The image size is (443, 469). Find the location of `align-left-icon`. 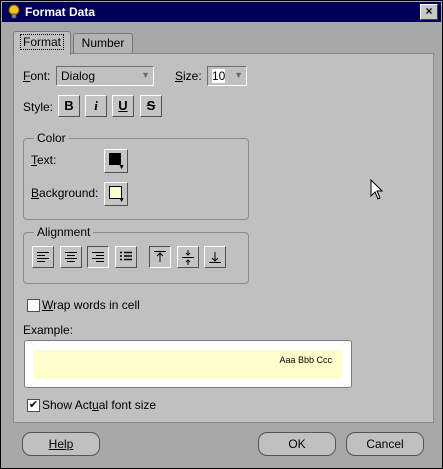

align-left-icon is located at coordinates (43, 257).